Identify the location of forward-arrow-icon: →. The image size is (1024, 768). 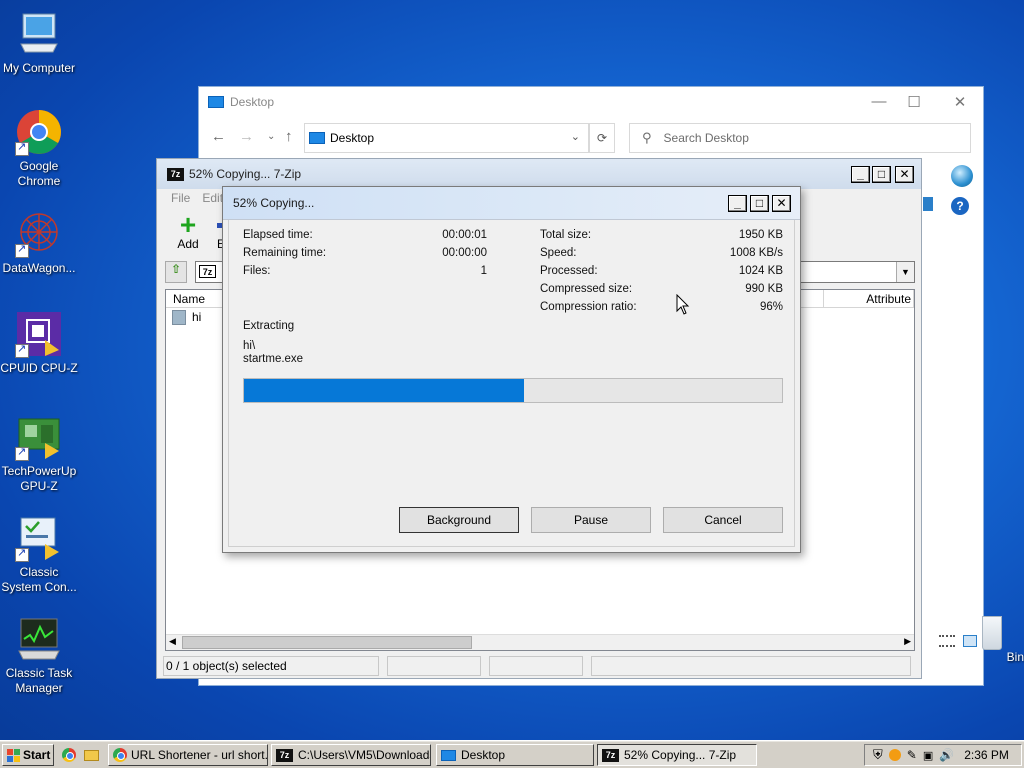
(246, 136).